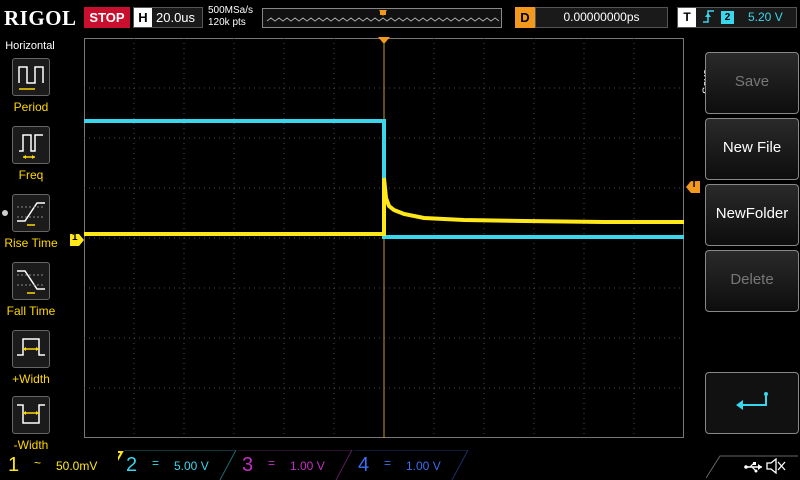 The width and height of the screenshot is (800, 480). I want to click on ch2-number: 2, so click(132, 465).